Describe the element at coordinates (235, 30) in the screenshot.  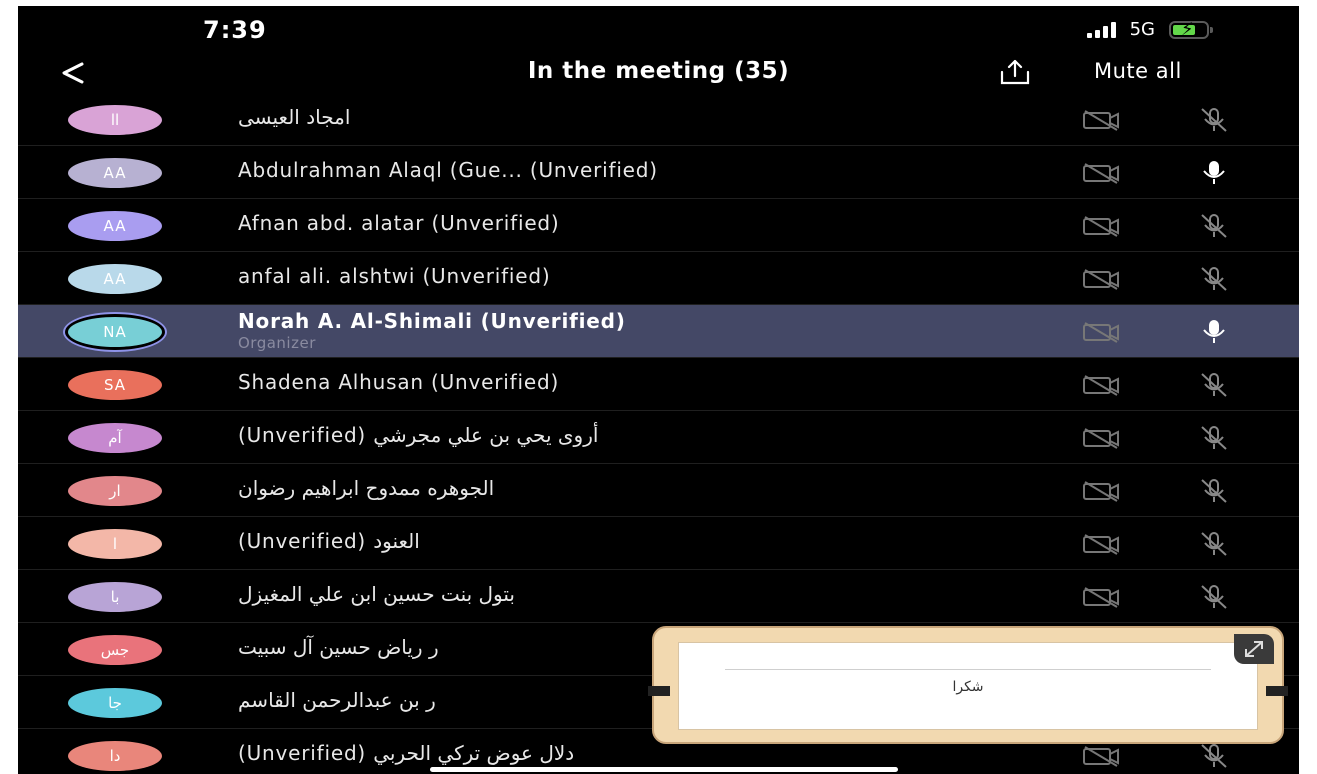
I see `status-time: 7:39` at that location.